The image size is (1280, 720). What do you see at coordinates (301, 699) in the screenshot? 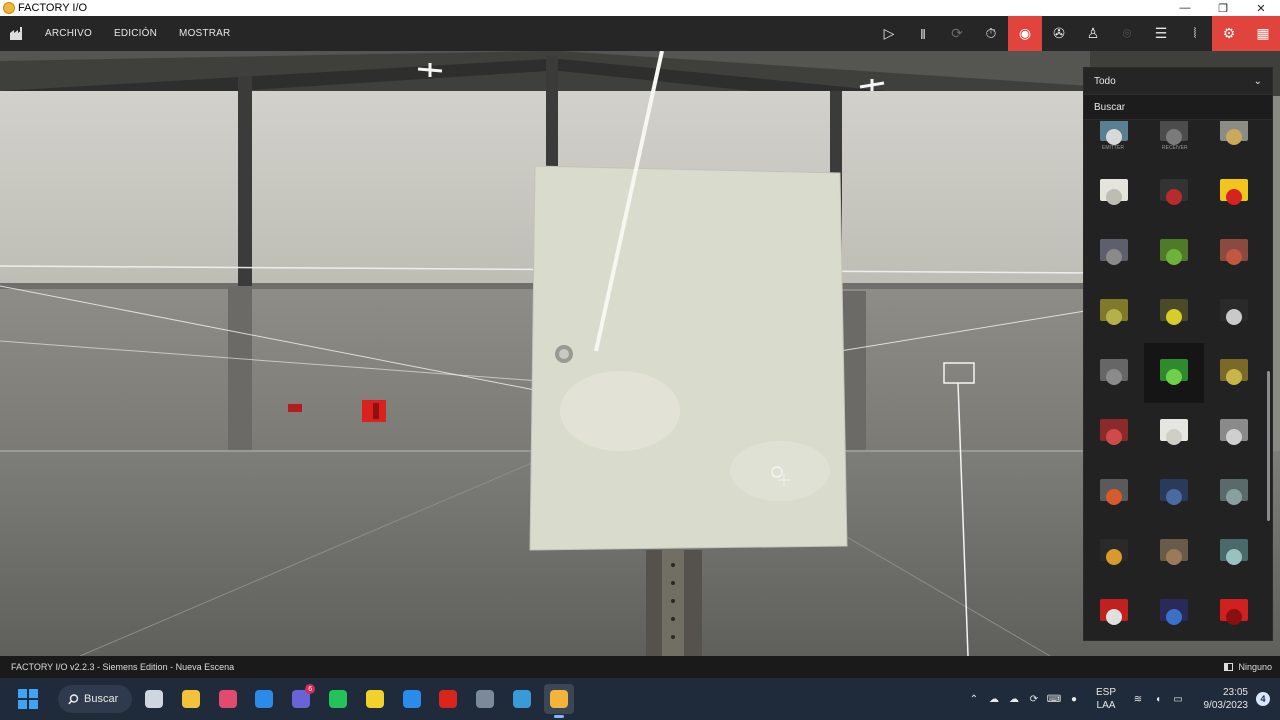
I see `teams-icon: 6` at bounding box center [301, 699].